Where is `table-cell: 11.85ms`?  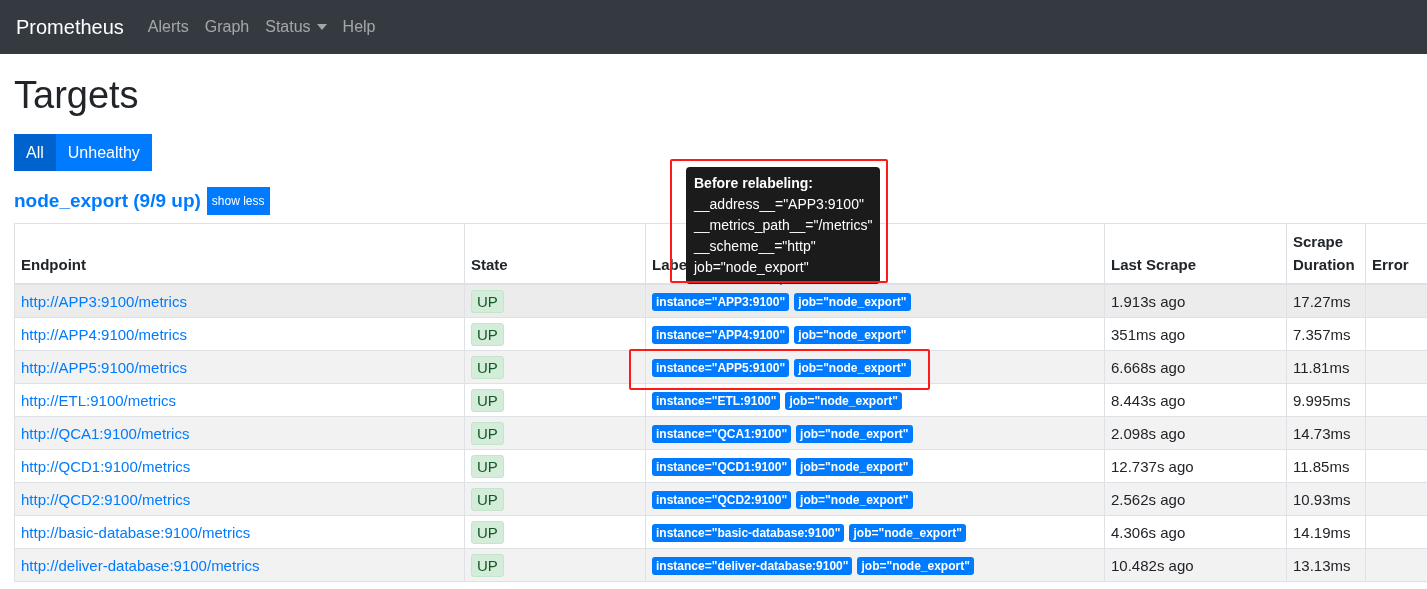 table-cell: 11.85ms is located at coordinates (1326, 466).